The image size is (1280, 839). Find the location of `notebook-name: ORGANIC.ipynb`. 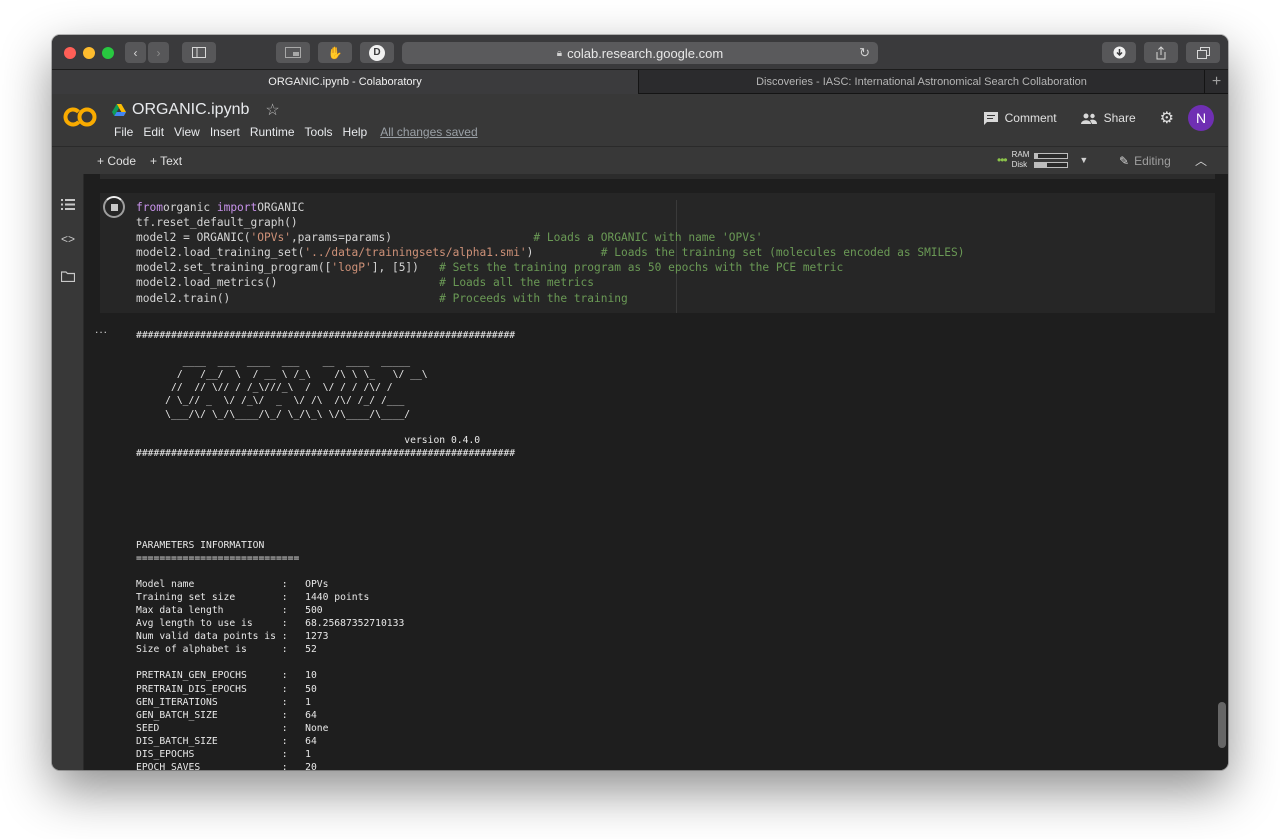

notebook-name: ORGANIC.ipynb is located at coordinates (190, 110).